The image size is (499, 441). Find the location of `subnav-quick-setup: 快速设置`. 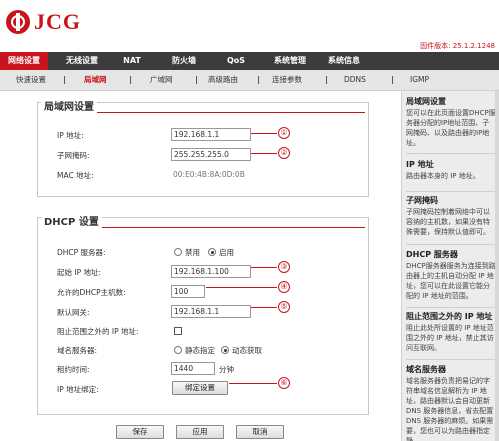

subnav-quick-setup: 快速设置 is located at coordinates (31, 80).